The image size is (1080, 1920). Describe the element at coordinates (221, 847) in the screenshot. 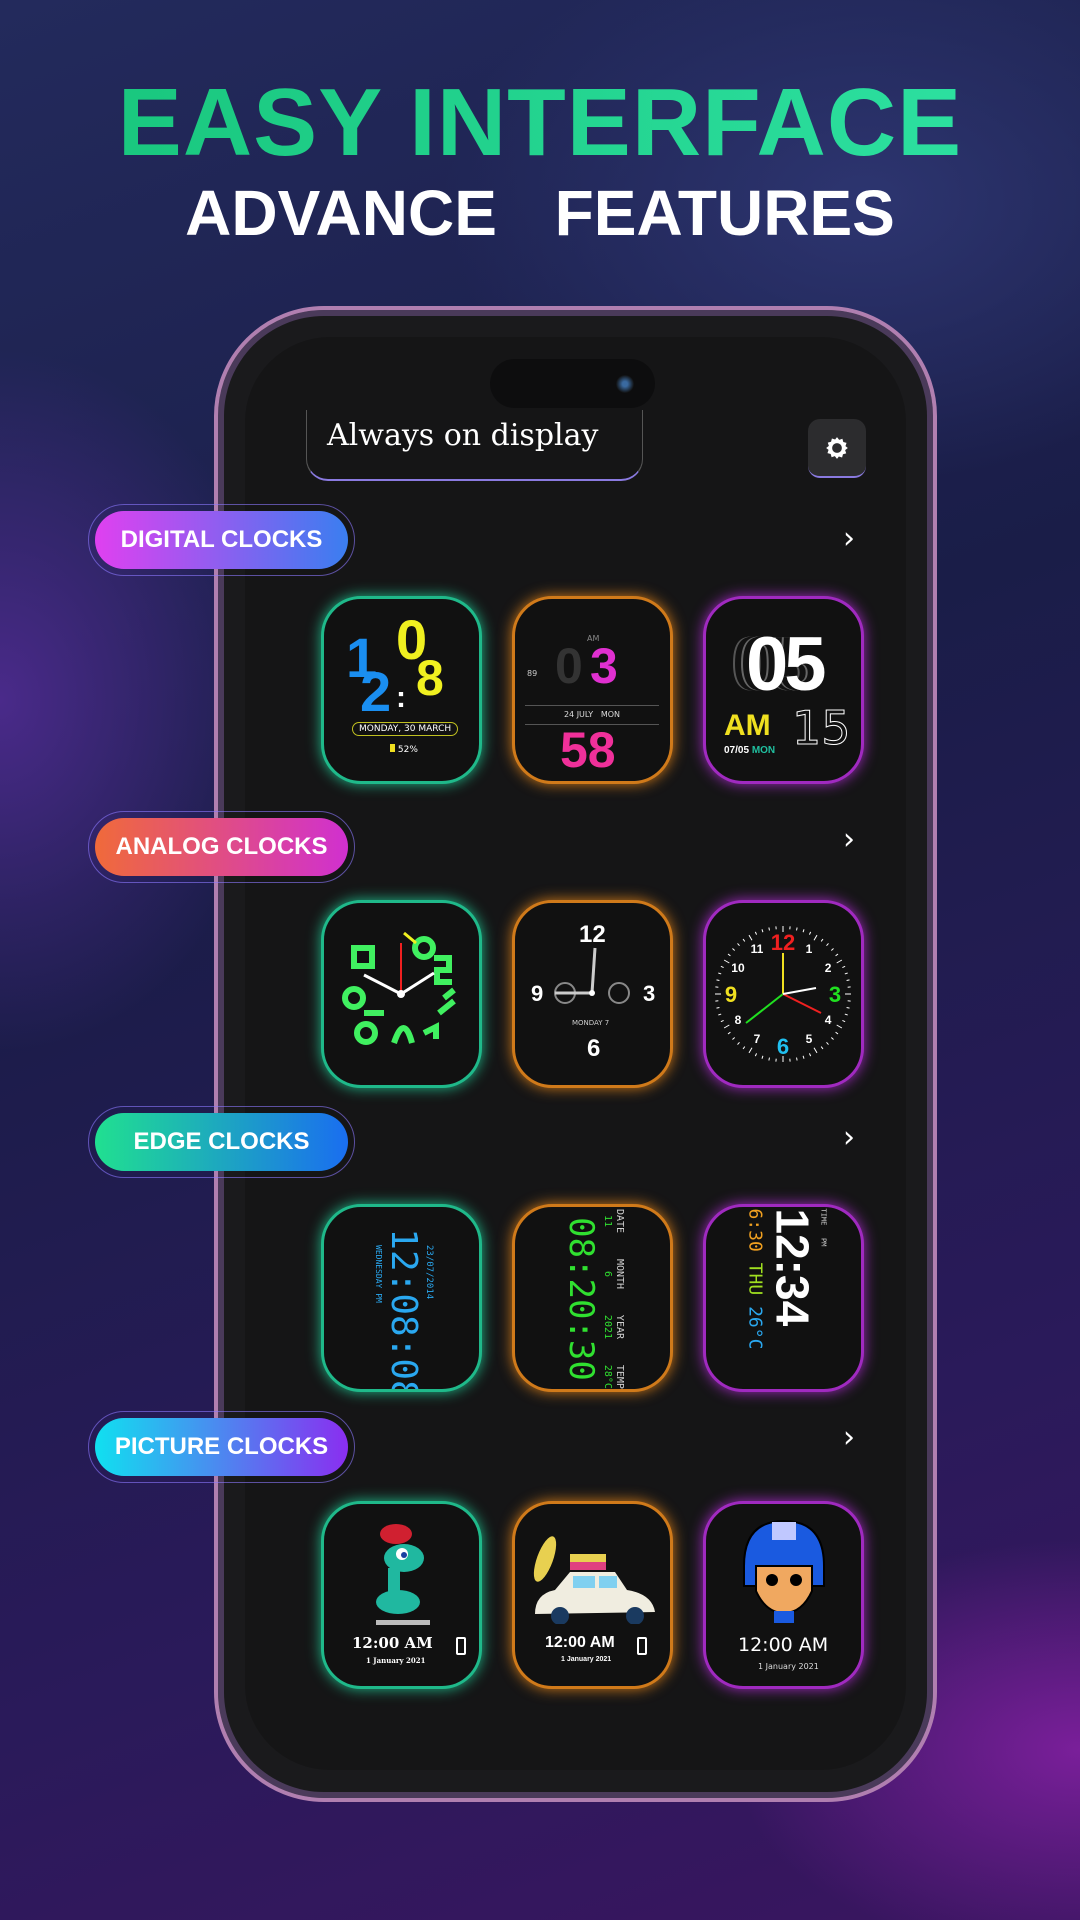

I see `category-analog-clocks: ANALOG CLOCKS` at that location.